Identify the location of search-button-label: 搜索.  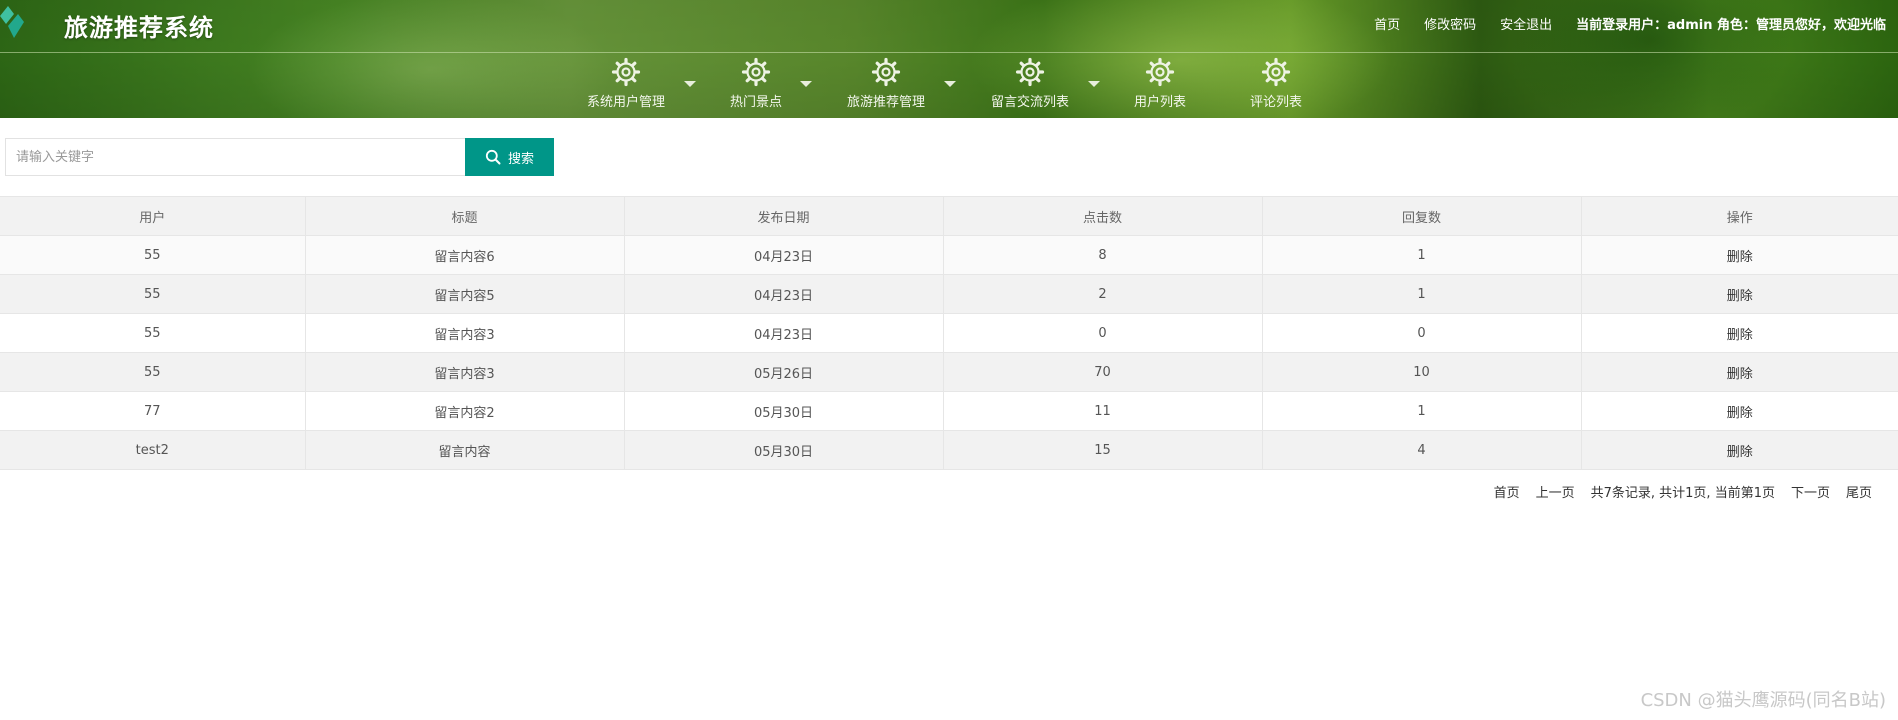
(520, 159).